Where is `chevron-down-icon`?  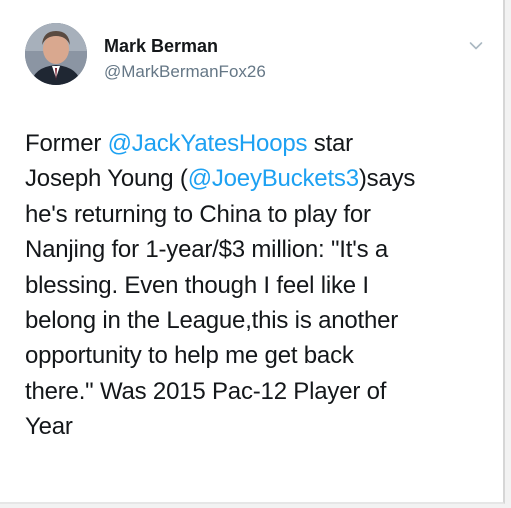
chevron-down-icon is located at coordinates (476, 46).